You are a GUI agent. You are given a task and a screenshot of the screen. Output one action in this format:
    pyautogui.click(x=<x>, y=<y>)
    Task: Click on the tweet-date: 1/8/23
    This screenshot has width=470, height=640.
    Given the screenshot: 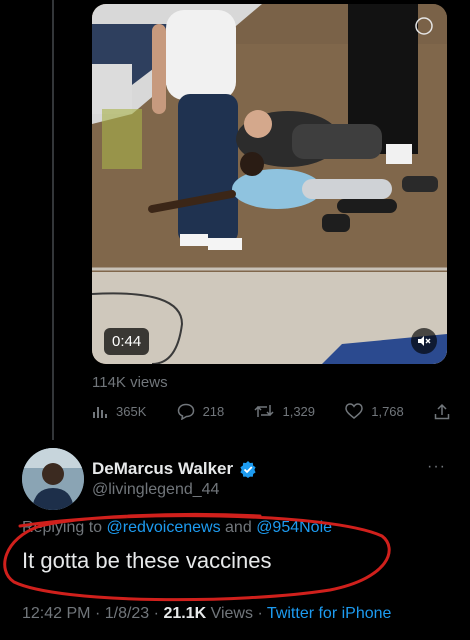 What is the action you would take?
    pyautogui.click(x=127, y=613)
    